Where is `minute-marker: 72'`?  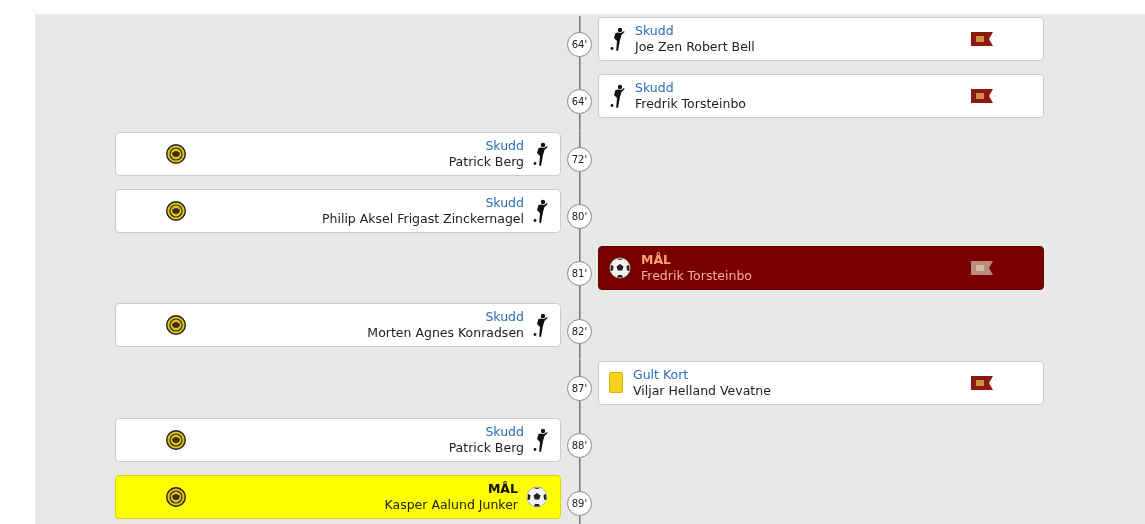 minute-marker: 72' is located at coordinates (579, 159).